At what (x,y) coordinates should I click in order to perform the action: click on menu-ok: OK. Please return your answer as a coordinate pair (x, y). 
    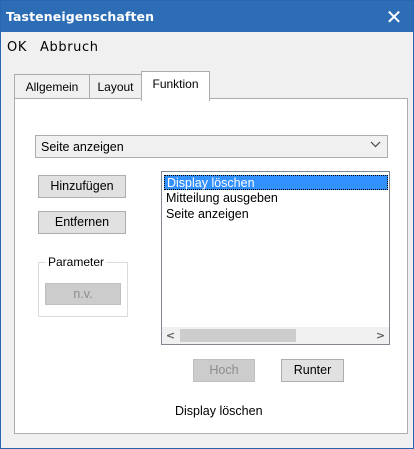
    Looking at the image, I should click on (17, 47).